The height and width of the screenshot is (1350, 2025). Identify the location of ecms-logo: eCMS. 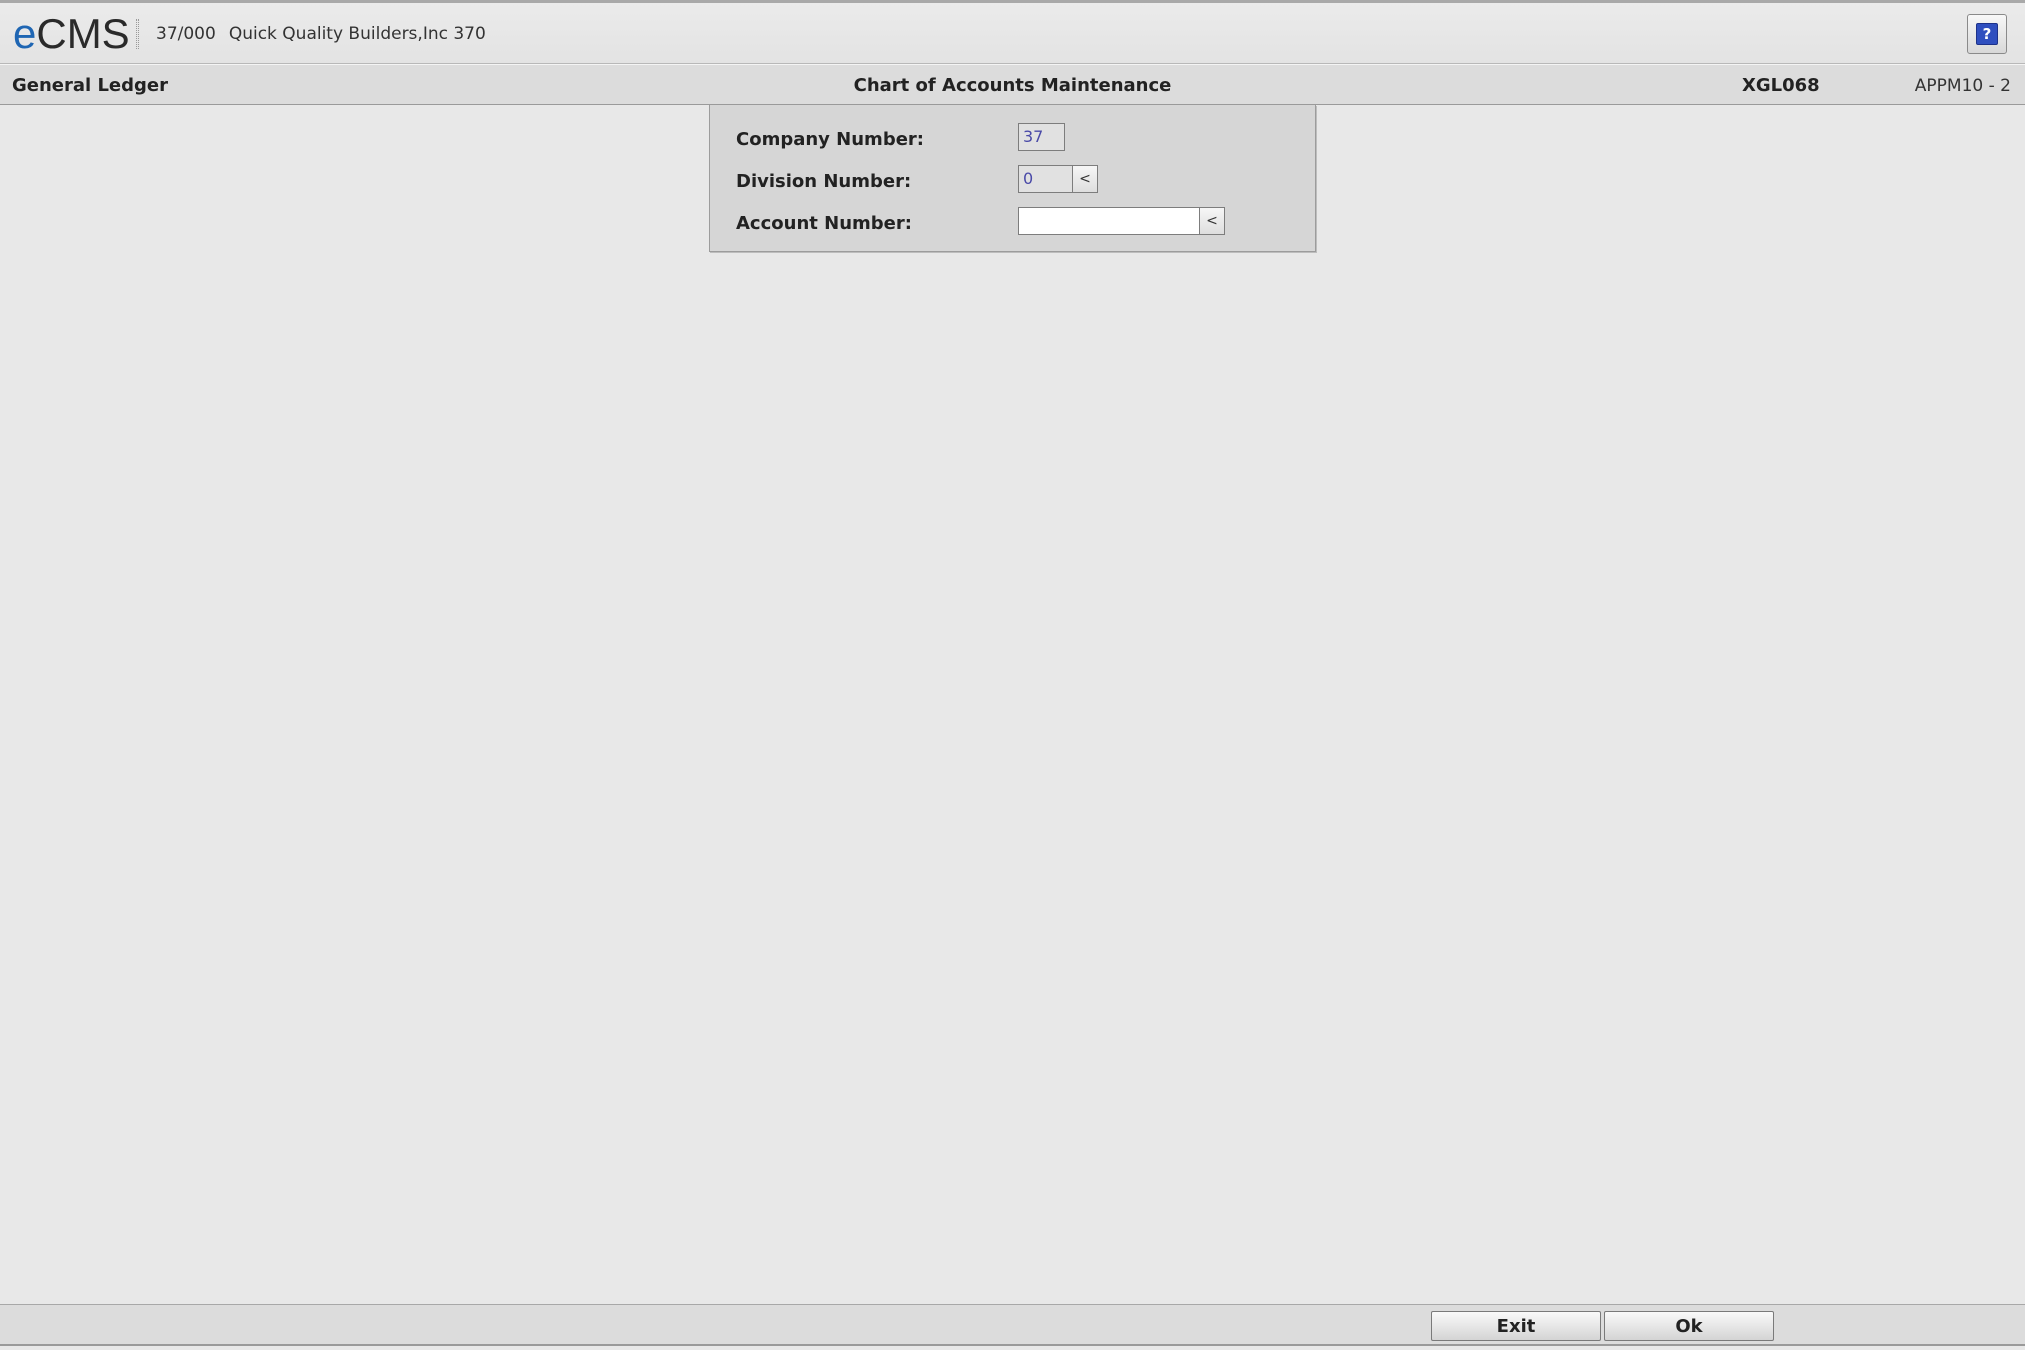
(71, 34).